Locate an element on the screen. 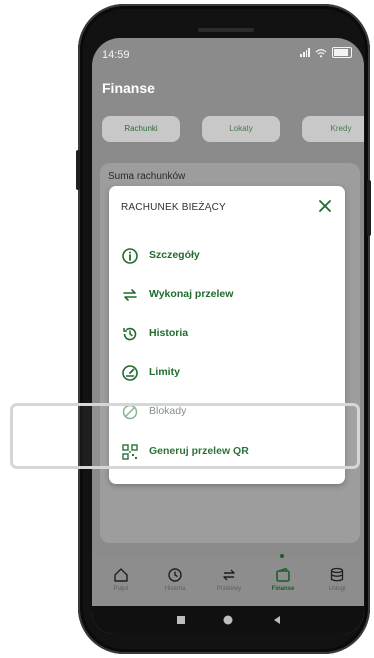  nav-pulpit: Pulpit is located at coordinates (121, 579).